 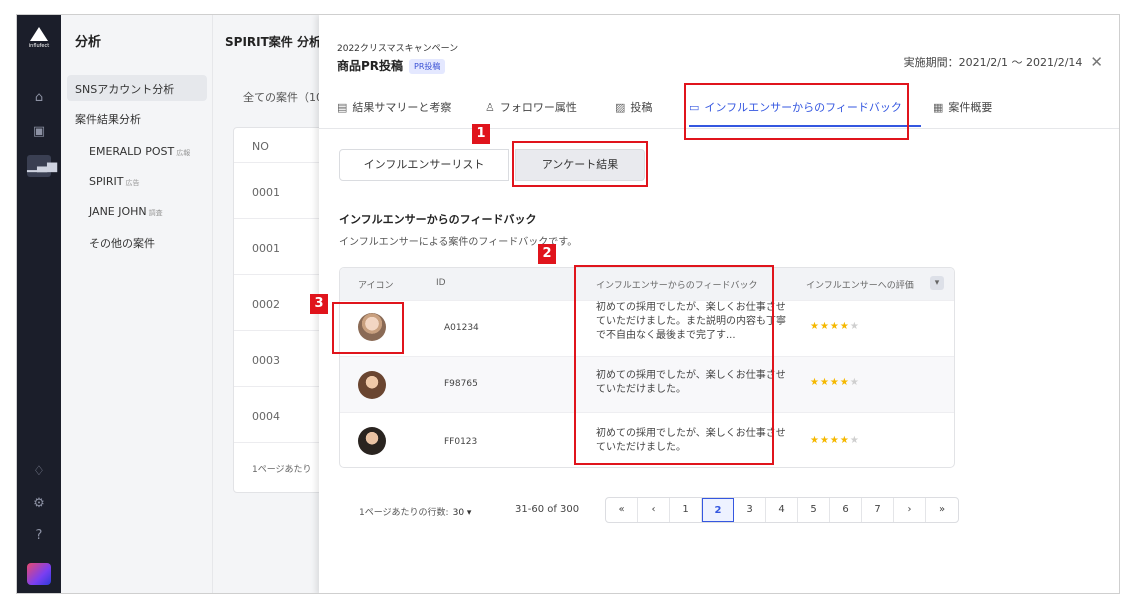 What do you see at coordinates (461, 442) in the screenshot?
I see `influencer-id: FF0123` at bounding box center [461, 442].